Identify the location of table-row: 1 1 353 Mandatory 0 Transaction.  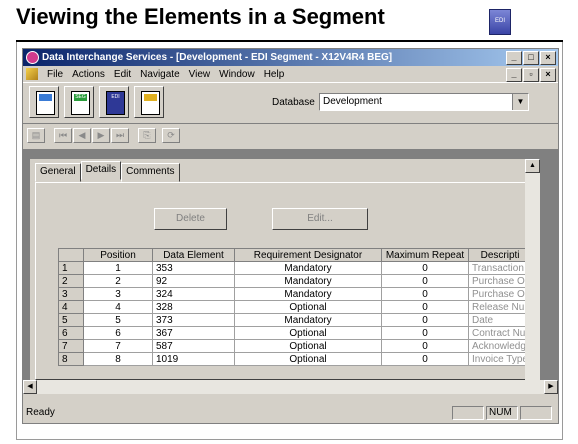
(295, 268).